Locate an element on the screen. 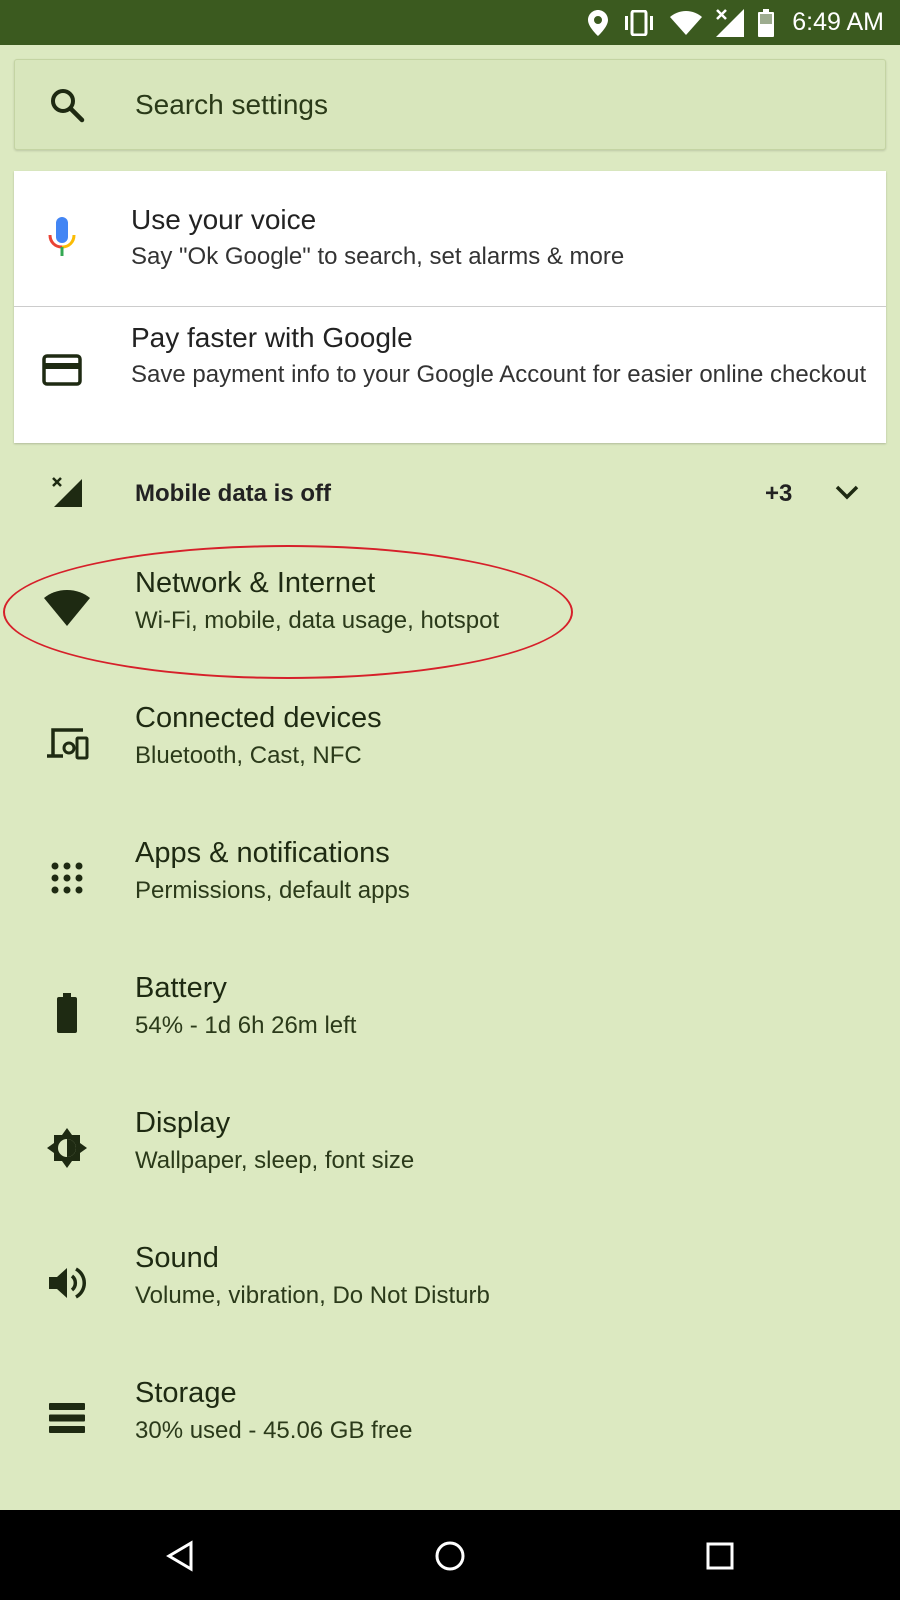  settings-item-subtitle: Permissions, default apps is located at coordinates (272, 890).